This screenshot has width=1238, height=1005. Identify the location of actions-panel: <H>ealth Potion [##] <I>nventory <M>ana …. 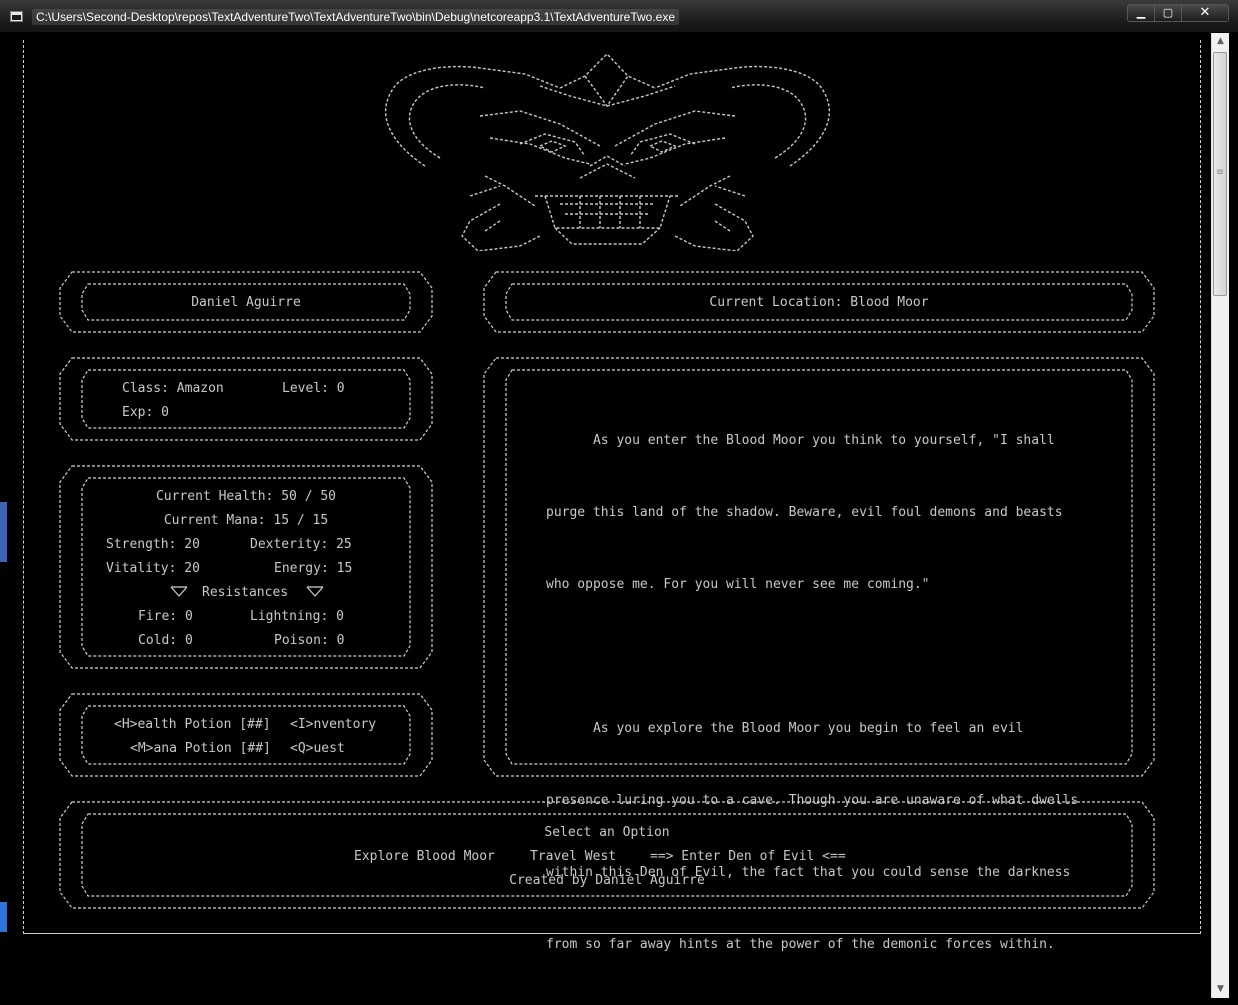
(246, 735).